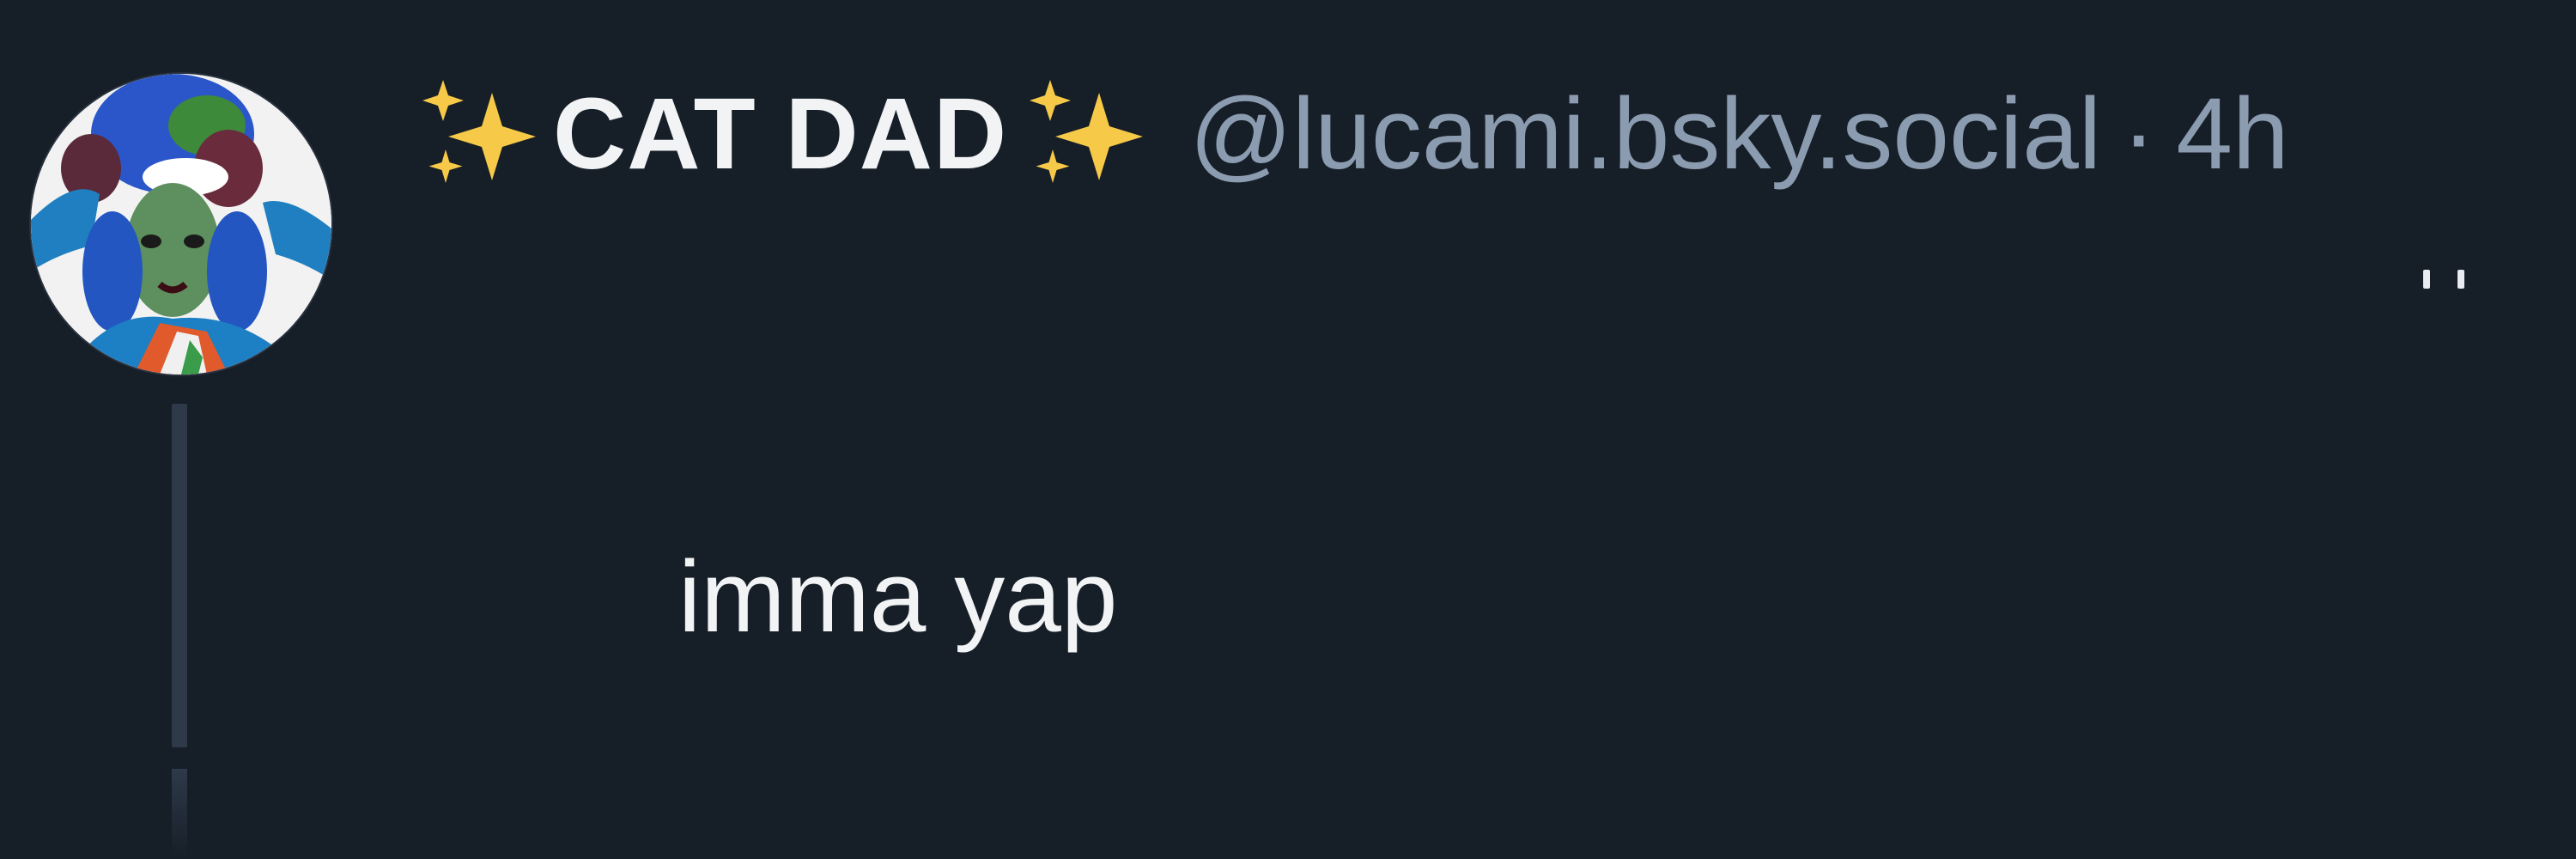  I want to click on more-options-icon, so click(2448, 280).